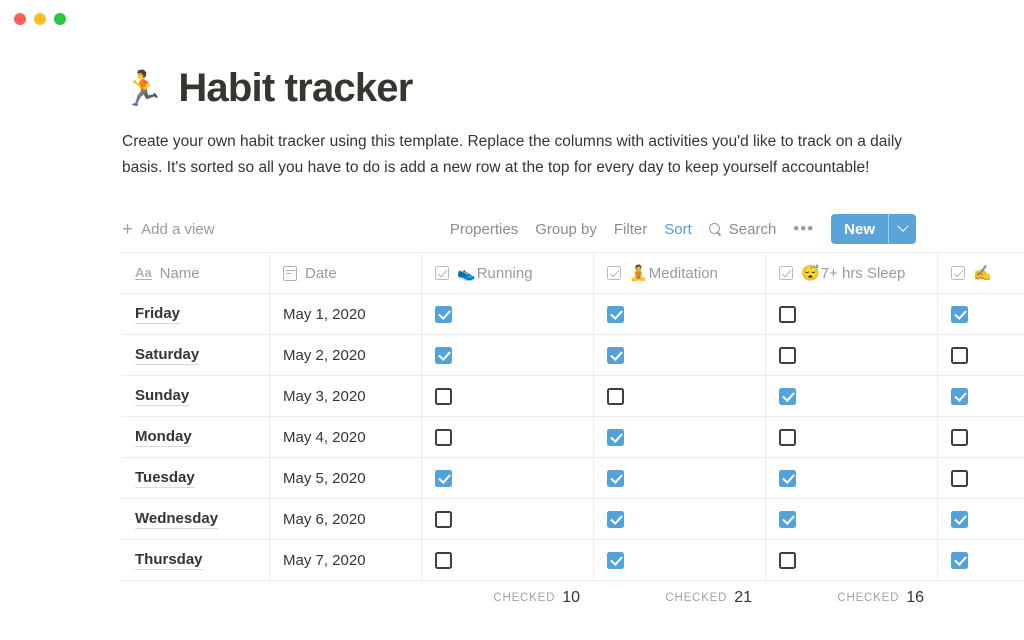  Describe the element at coordinates (346, 396) in the screenshot. I see `cell-date: May 3, 2020` at that location.